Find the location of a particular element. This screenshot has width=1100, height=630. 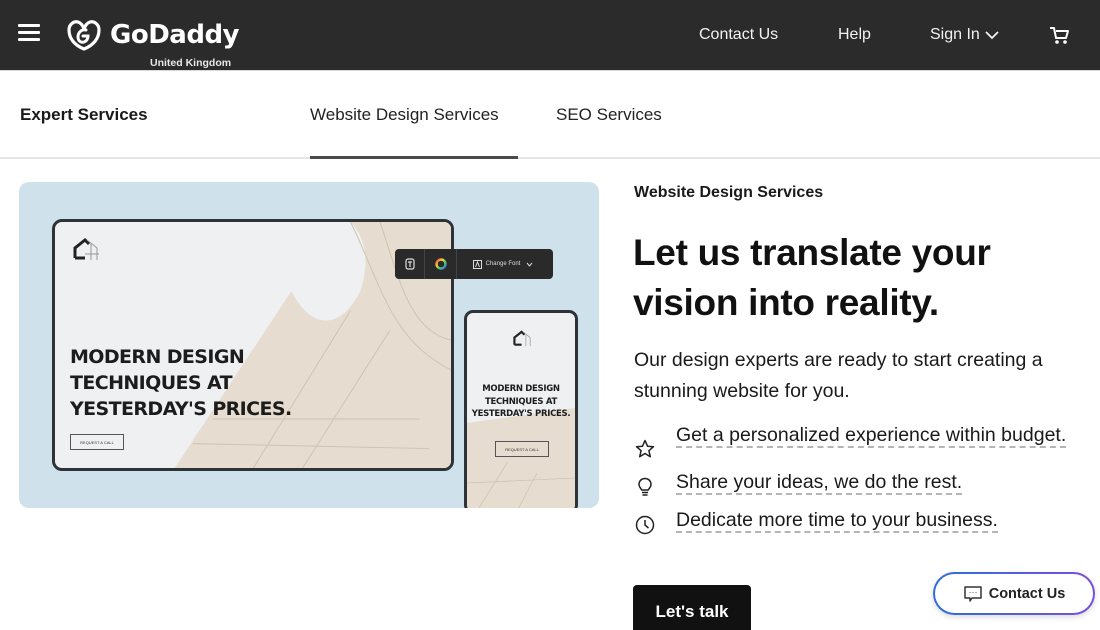

list-item: Dedicate more time to your business. is located at coordinates (864, 520).